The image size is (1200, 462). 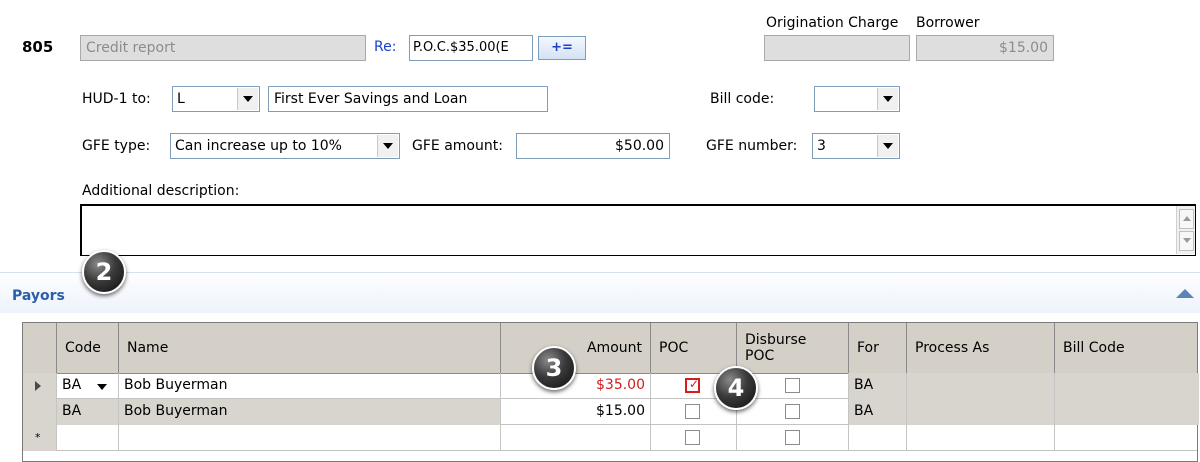 I want to click on payors-title: Payors, so click(x=38, y=296).